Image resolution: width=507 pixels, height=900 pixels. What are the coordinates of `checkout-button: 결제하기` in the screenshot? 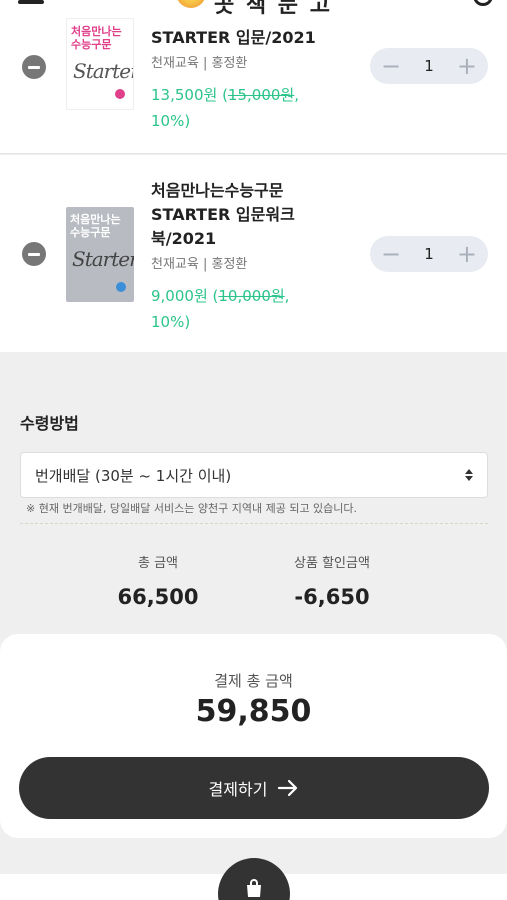 It's located at (254, 788).